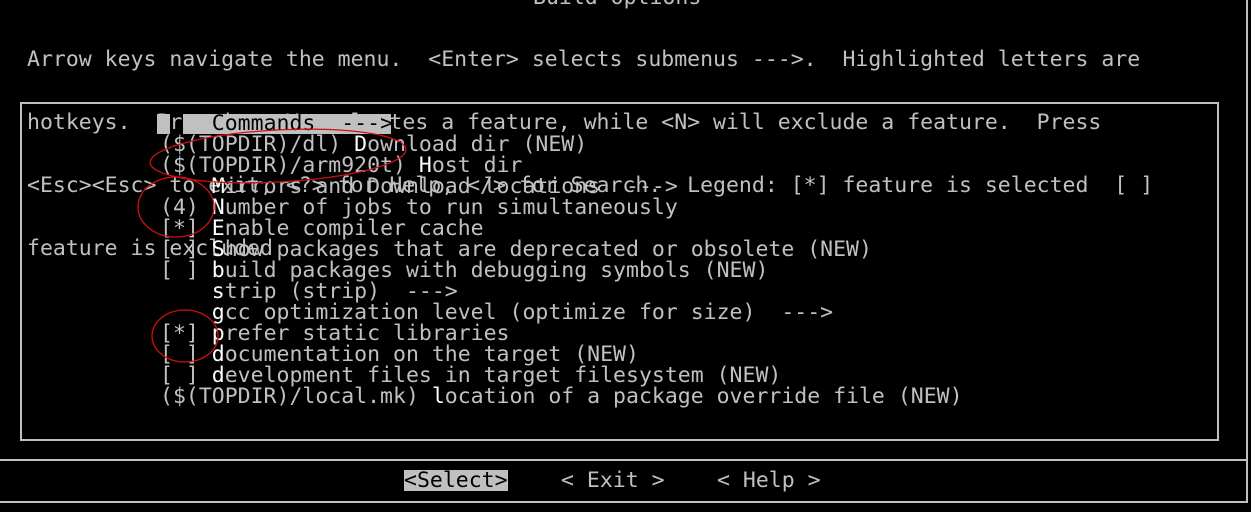  I want to click on annotation-circle-jobs, so click(176, 207).